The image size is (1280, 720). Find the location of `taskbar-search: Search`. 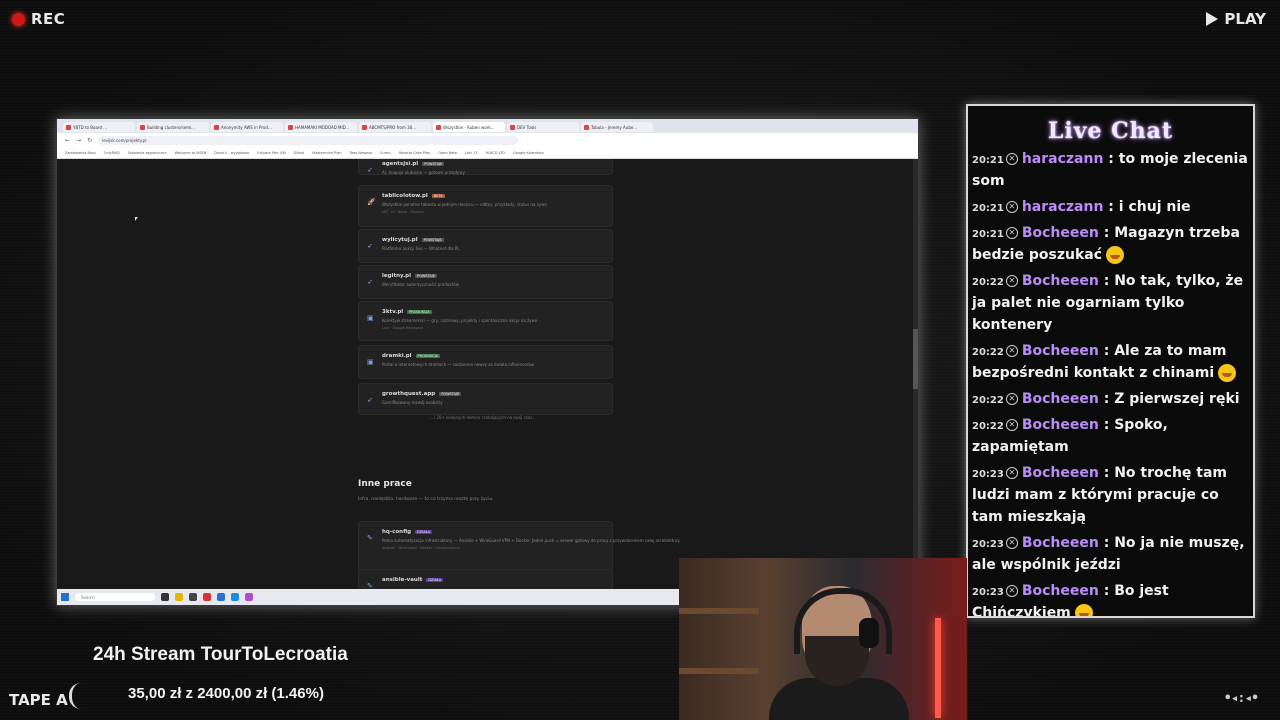

taskbar-search: Search is located at coordinates (115, 597).